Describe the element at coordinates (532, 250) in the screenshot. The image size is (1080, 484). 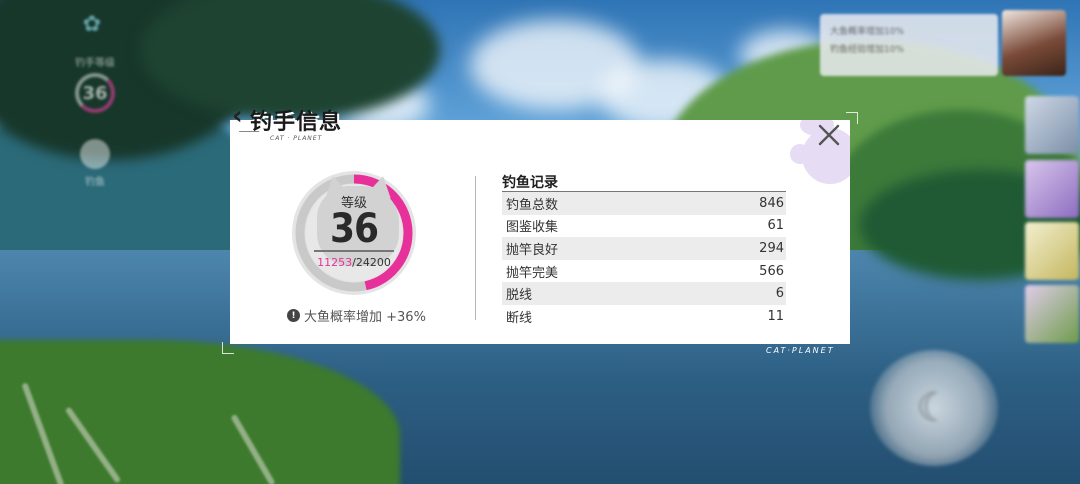
I see `record-label: 抛竿良好` at that location.